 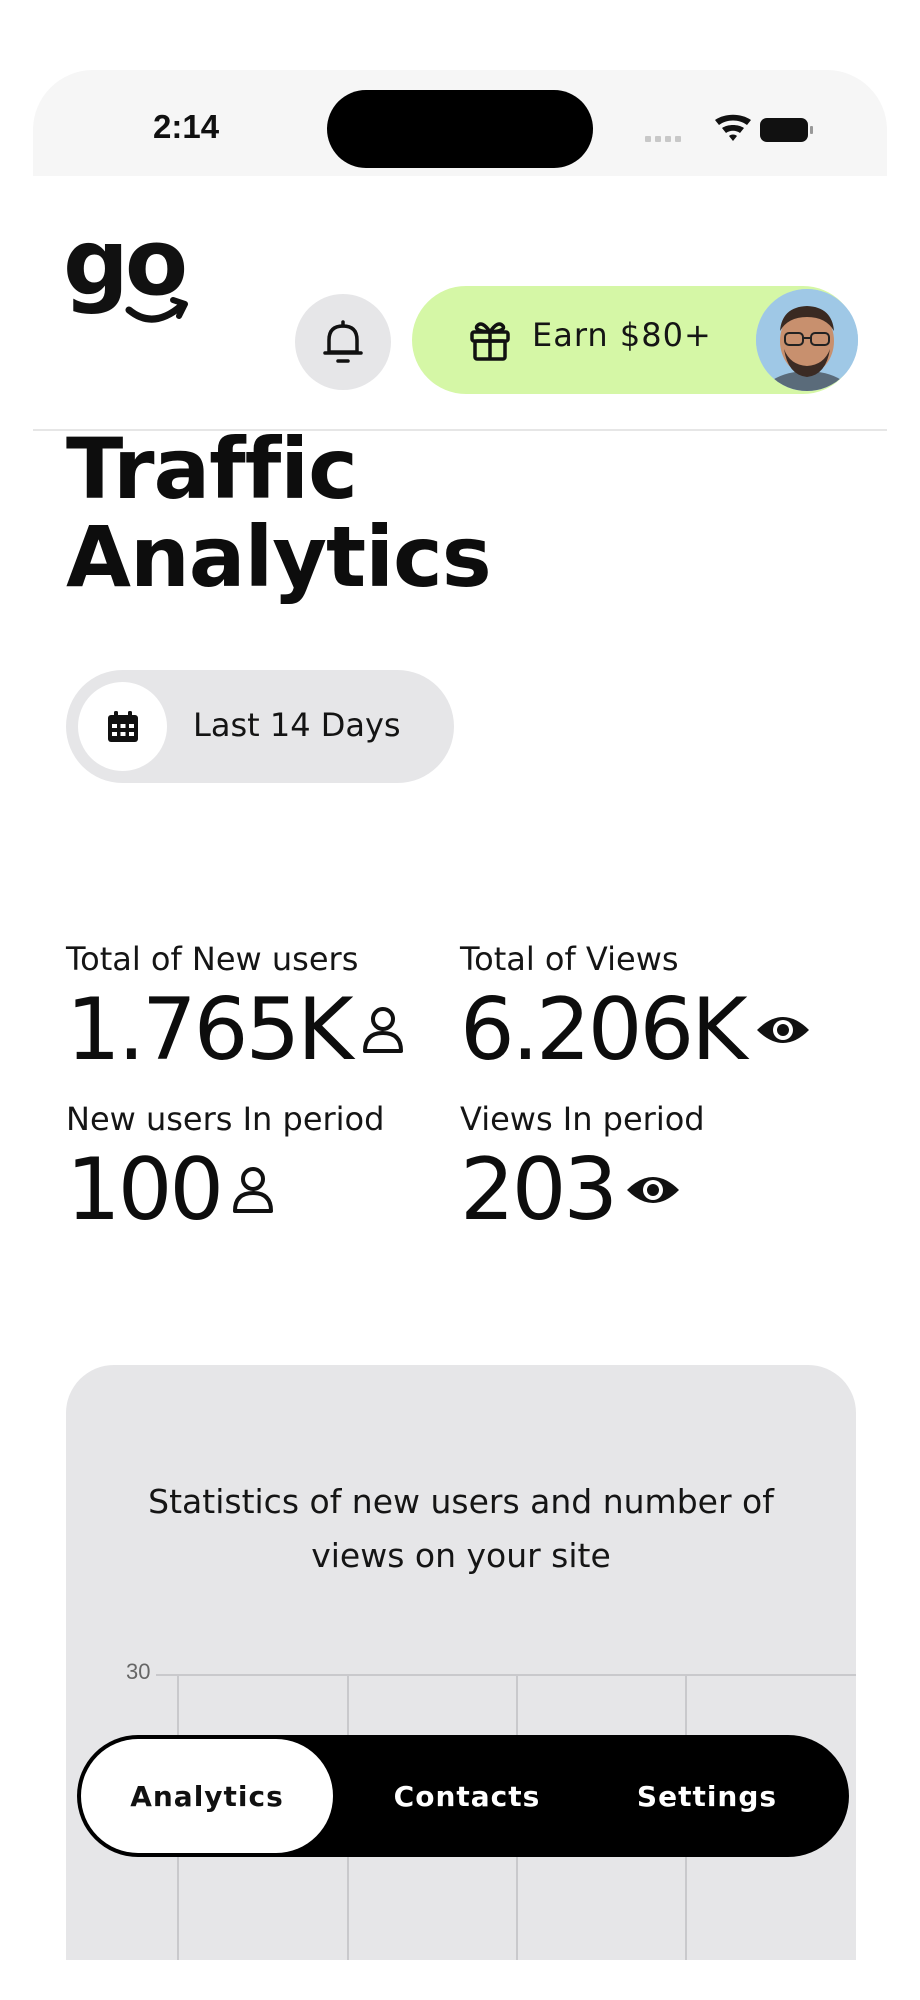 I want to click on user-avatar, so click(x=807, y=340).